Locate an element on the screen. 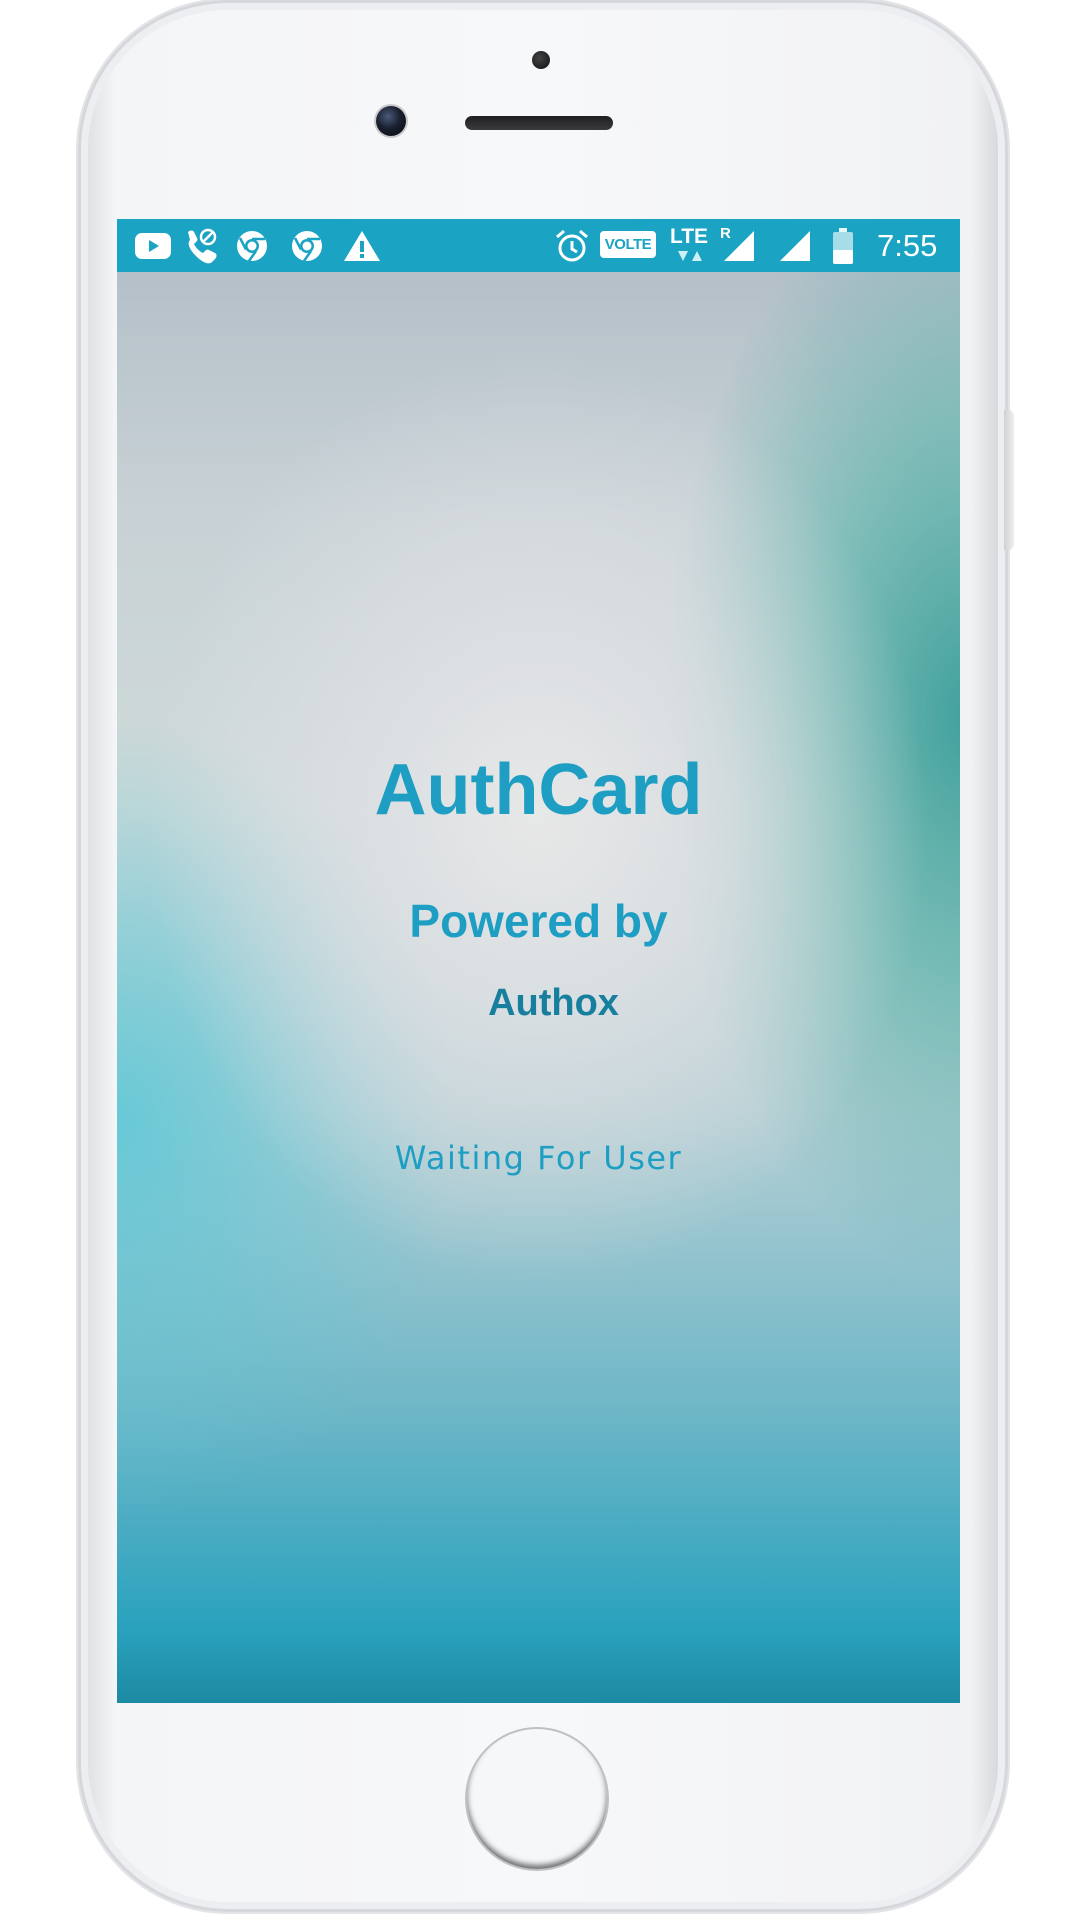 The width and height of the screenshot is (1080, 1920). lte-label: LTE is located at coordinates (689, 236).